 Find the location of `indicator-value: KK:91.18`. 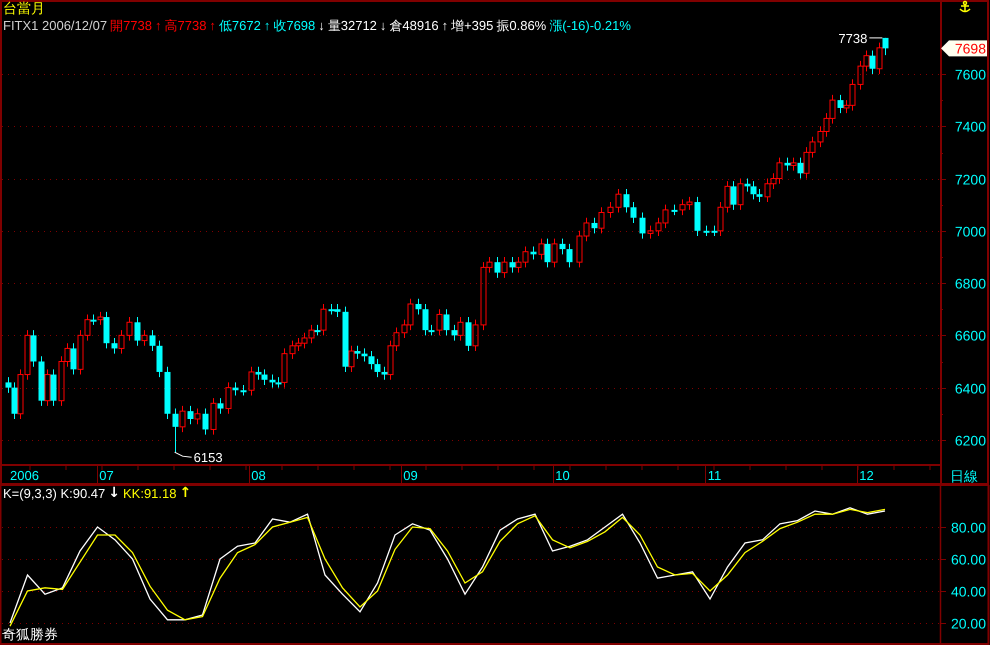

indicator-value: KK:91.18 is located at coordinates (149, 493).